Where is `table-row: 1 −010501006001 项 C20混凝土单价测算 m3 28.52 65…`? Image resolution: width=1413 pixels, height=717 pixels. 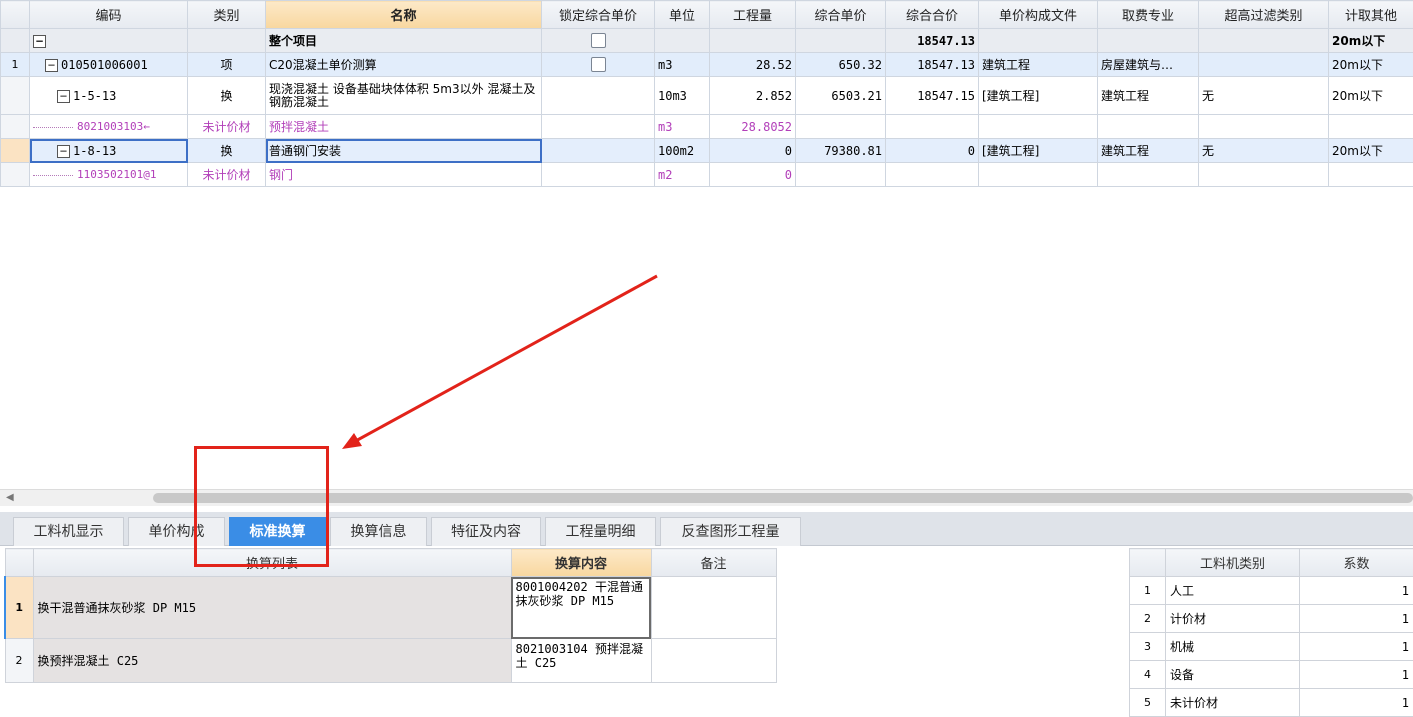 table-row: 1 −010501006001 项 C20混凝土单价测算 m3 28.52 65… is located at coordinates (706, 64).